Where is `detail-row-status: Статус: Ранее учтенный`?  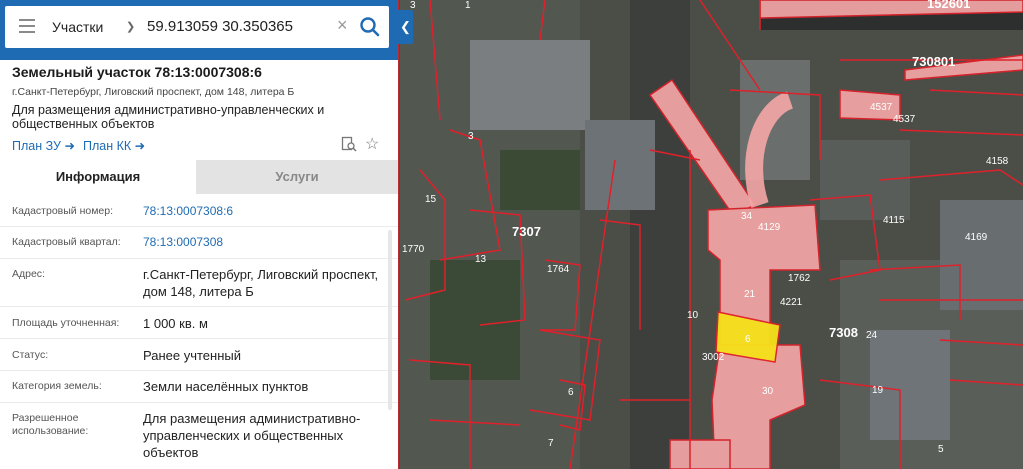 detail-row-status: Статус: Ранее учтенный is located at coordinates (199, 355).